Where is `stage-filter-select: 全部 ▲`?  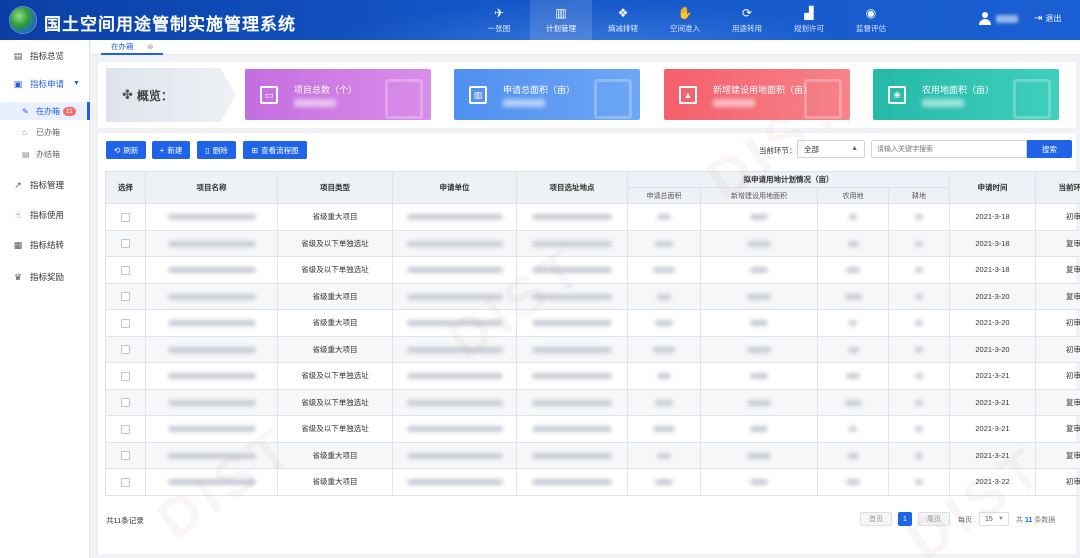 stage-filter-select: 全部 ▲ is located at coordinates (831, 149).